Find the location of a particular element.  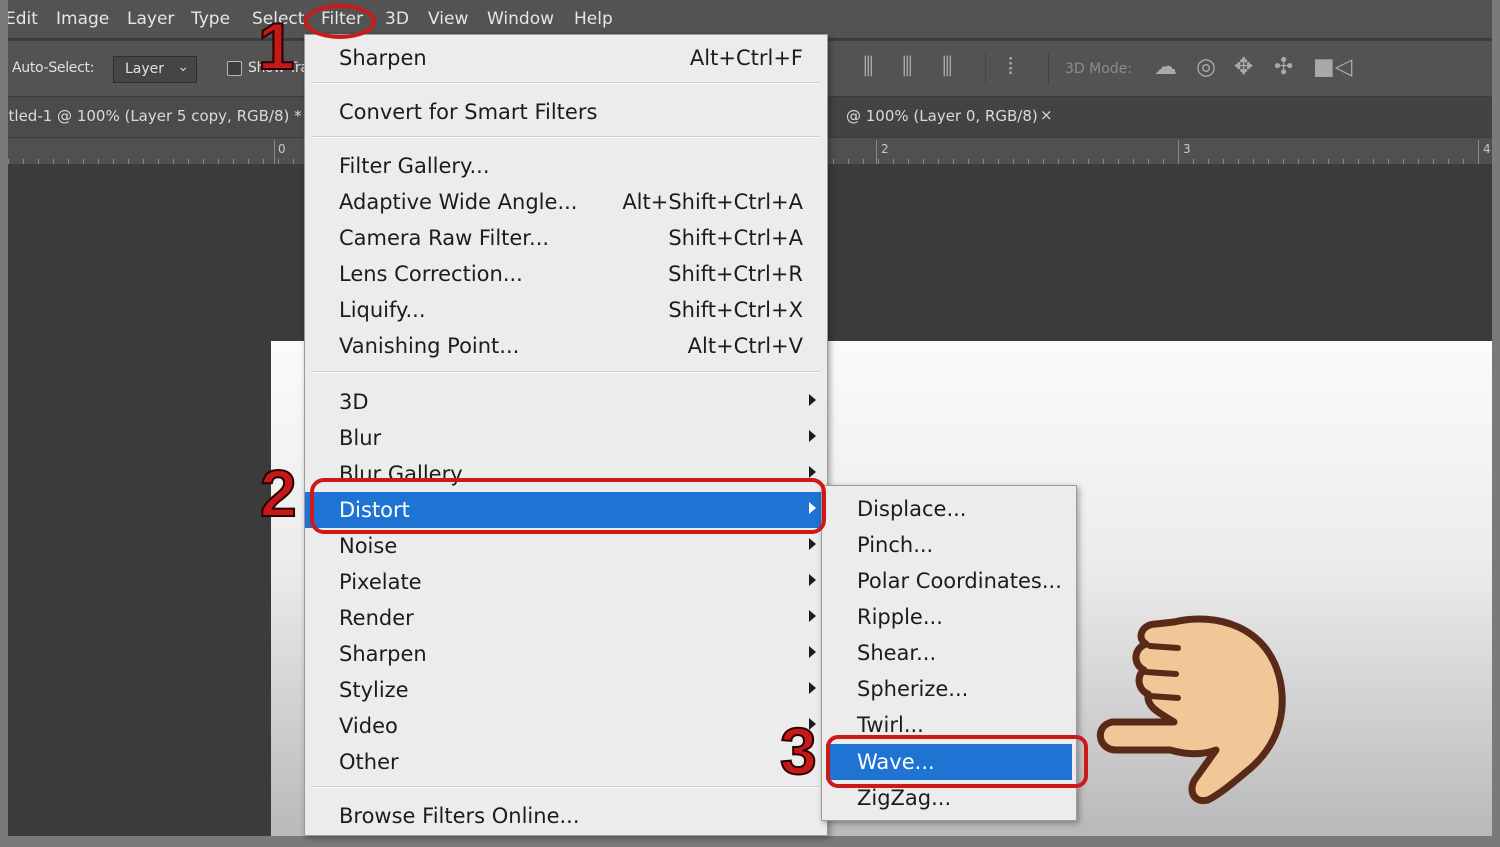

tab-2-label: @ 100% (Layer 0, RGB/8) is located at coordinates (942, 116).